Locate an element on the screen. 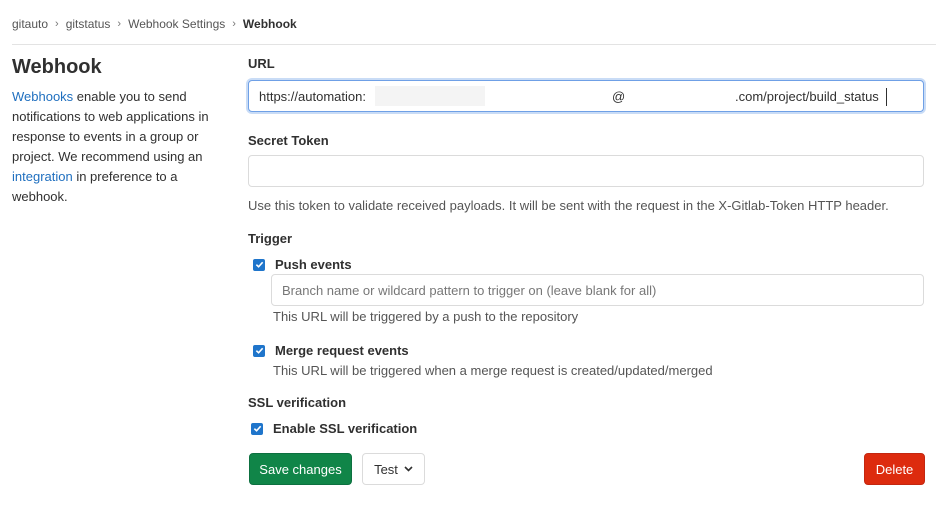 Image resolution: width=948 pixels, height=508 pixels. breadcrumb-item-gitstatus: gitstatus is located at coordinates (88, 24).